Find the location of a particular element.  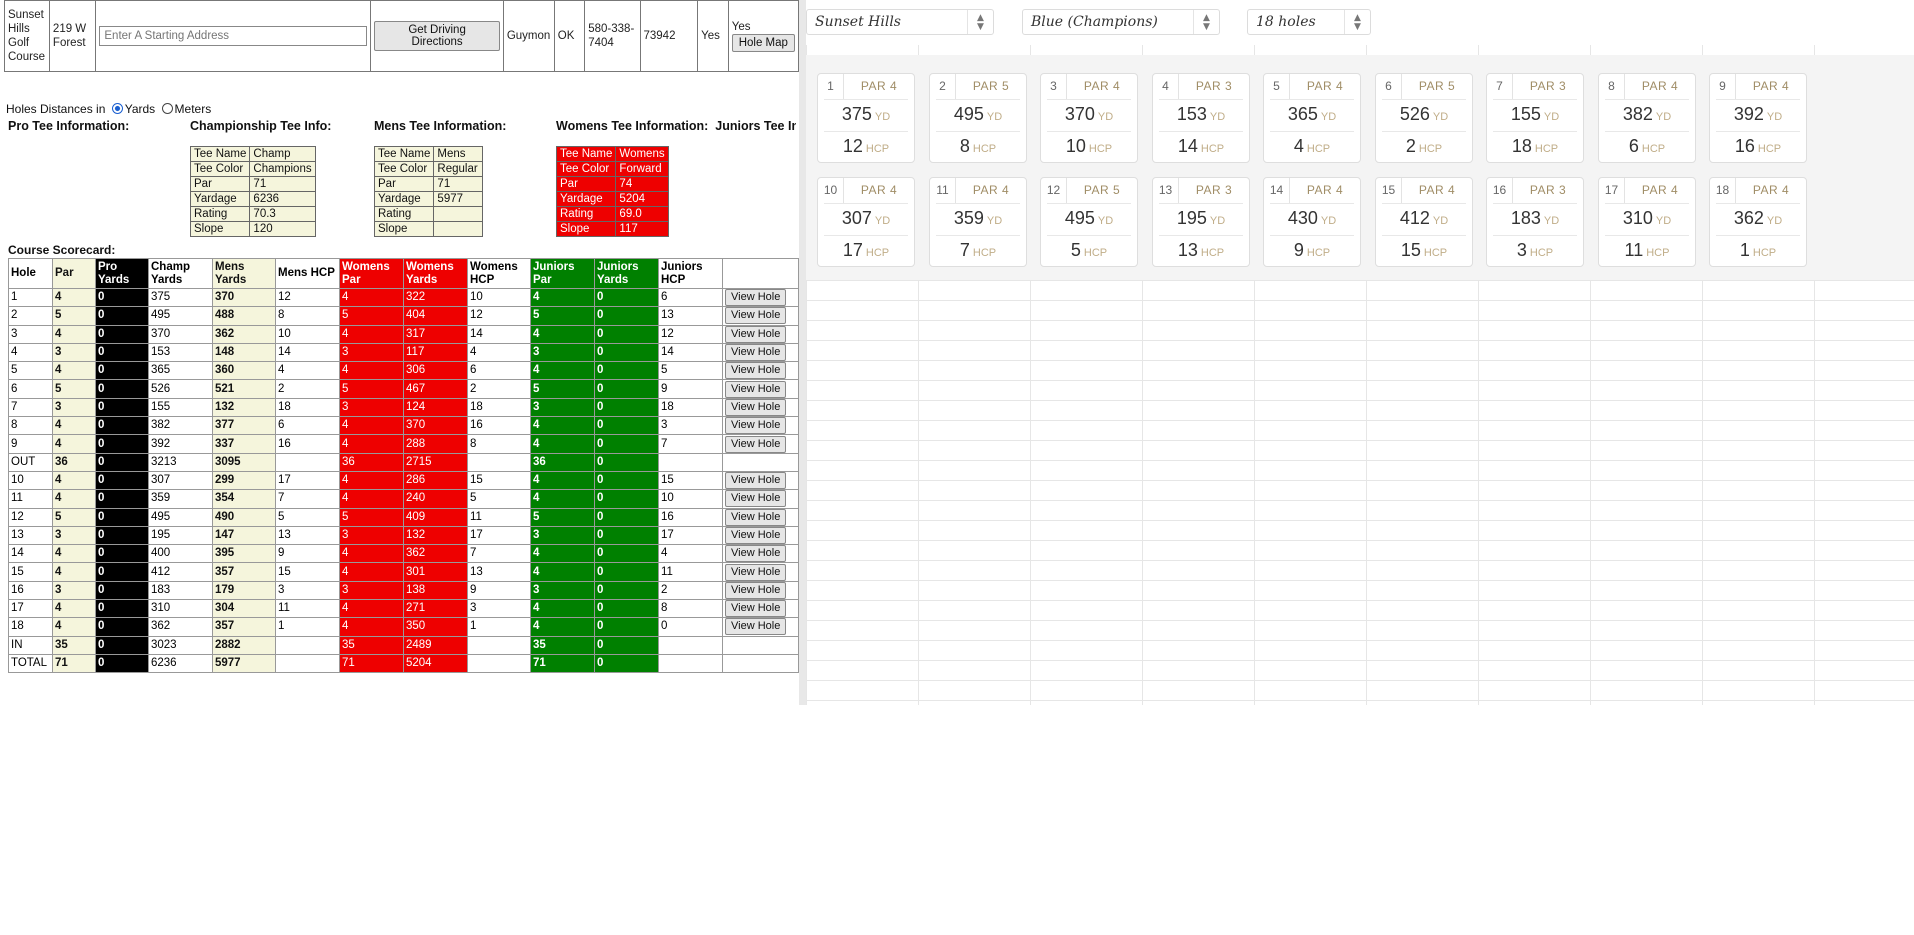

table-row: 12 5 0 495 490 5 5 409 11 5 0 16 View Hole is located at coordinates (403, 517).